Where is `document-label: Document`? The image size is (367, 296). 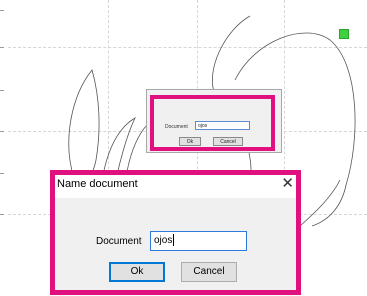
document-label: Document is located at coordinates (119, 241).